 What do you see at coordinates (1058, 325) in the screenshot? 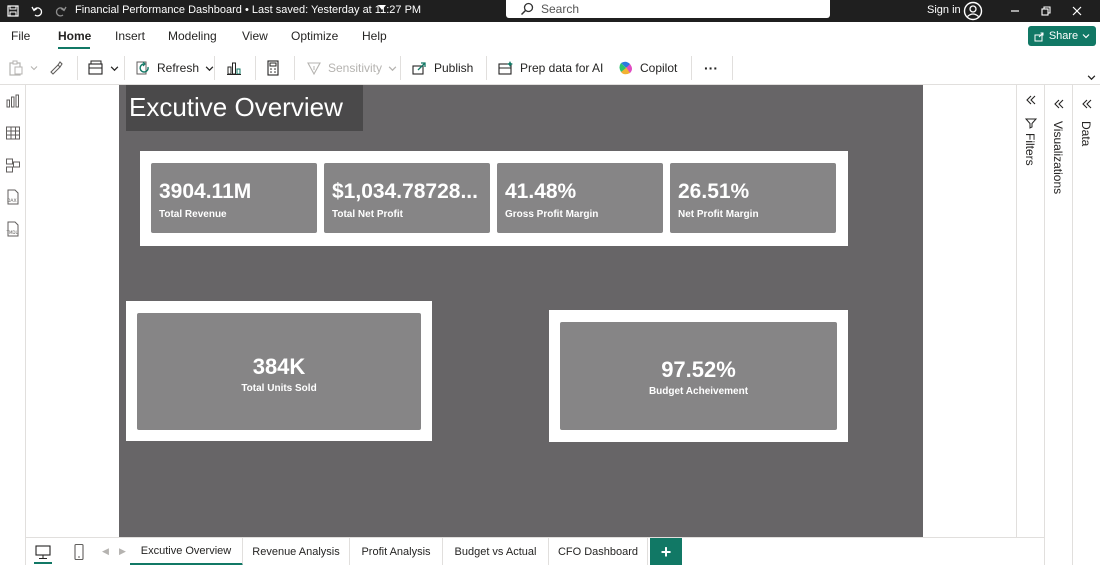
I see `visualizations-pane: Visualizations` at bounding box center [1058, 325].